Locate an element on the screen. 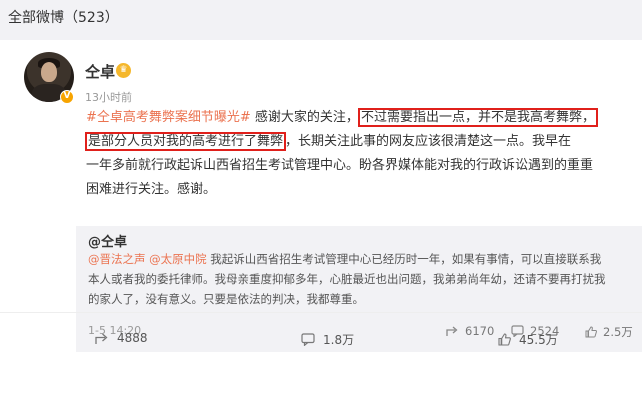 The width and height of the screenshot is (642, 404). like-button: 45.5万 is located at coordinates (528, 339).